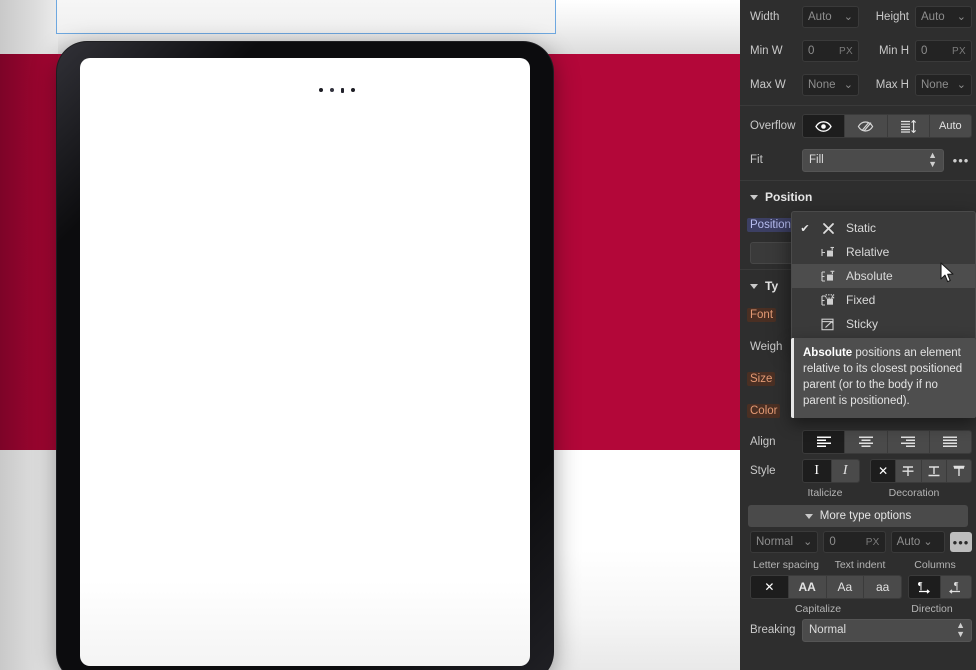  Describe the element at coordinates (861, 228) in the screenshot. I see `menu-item-label: Static` at that location.